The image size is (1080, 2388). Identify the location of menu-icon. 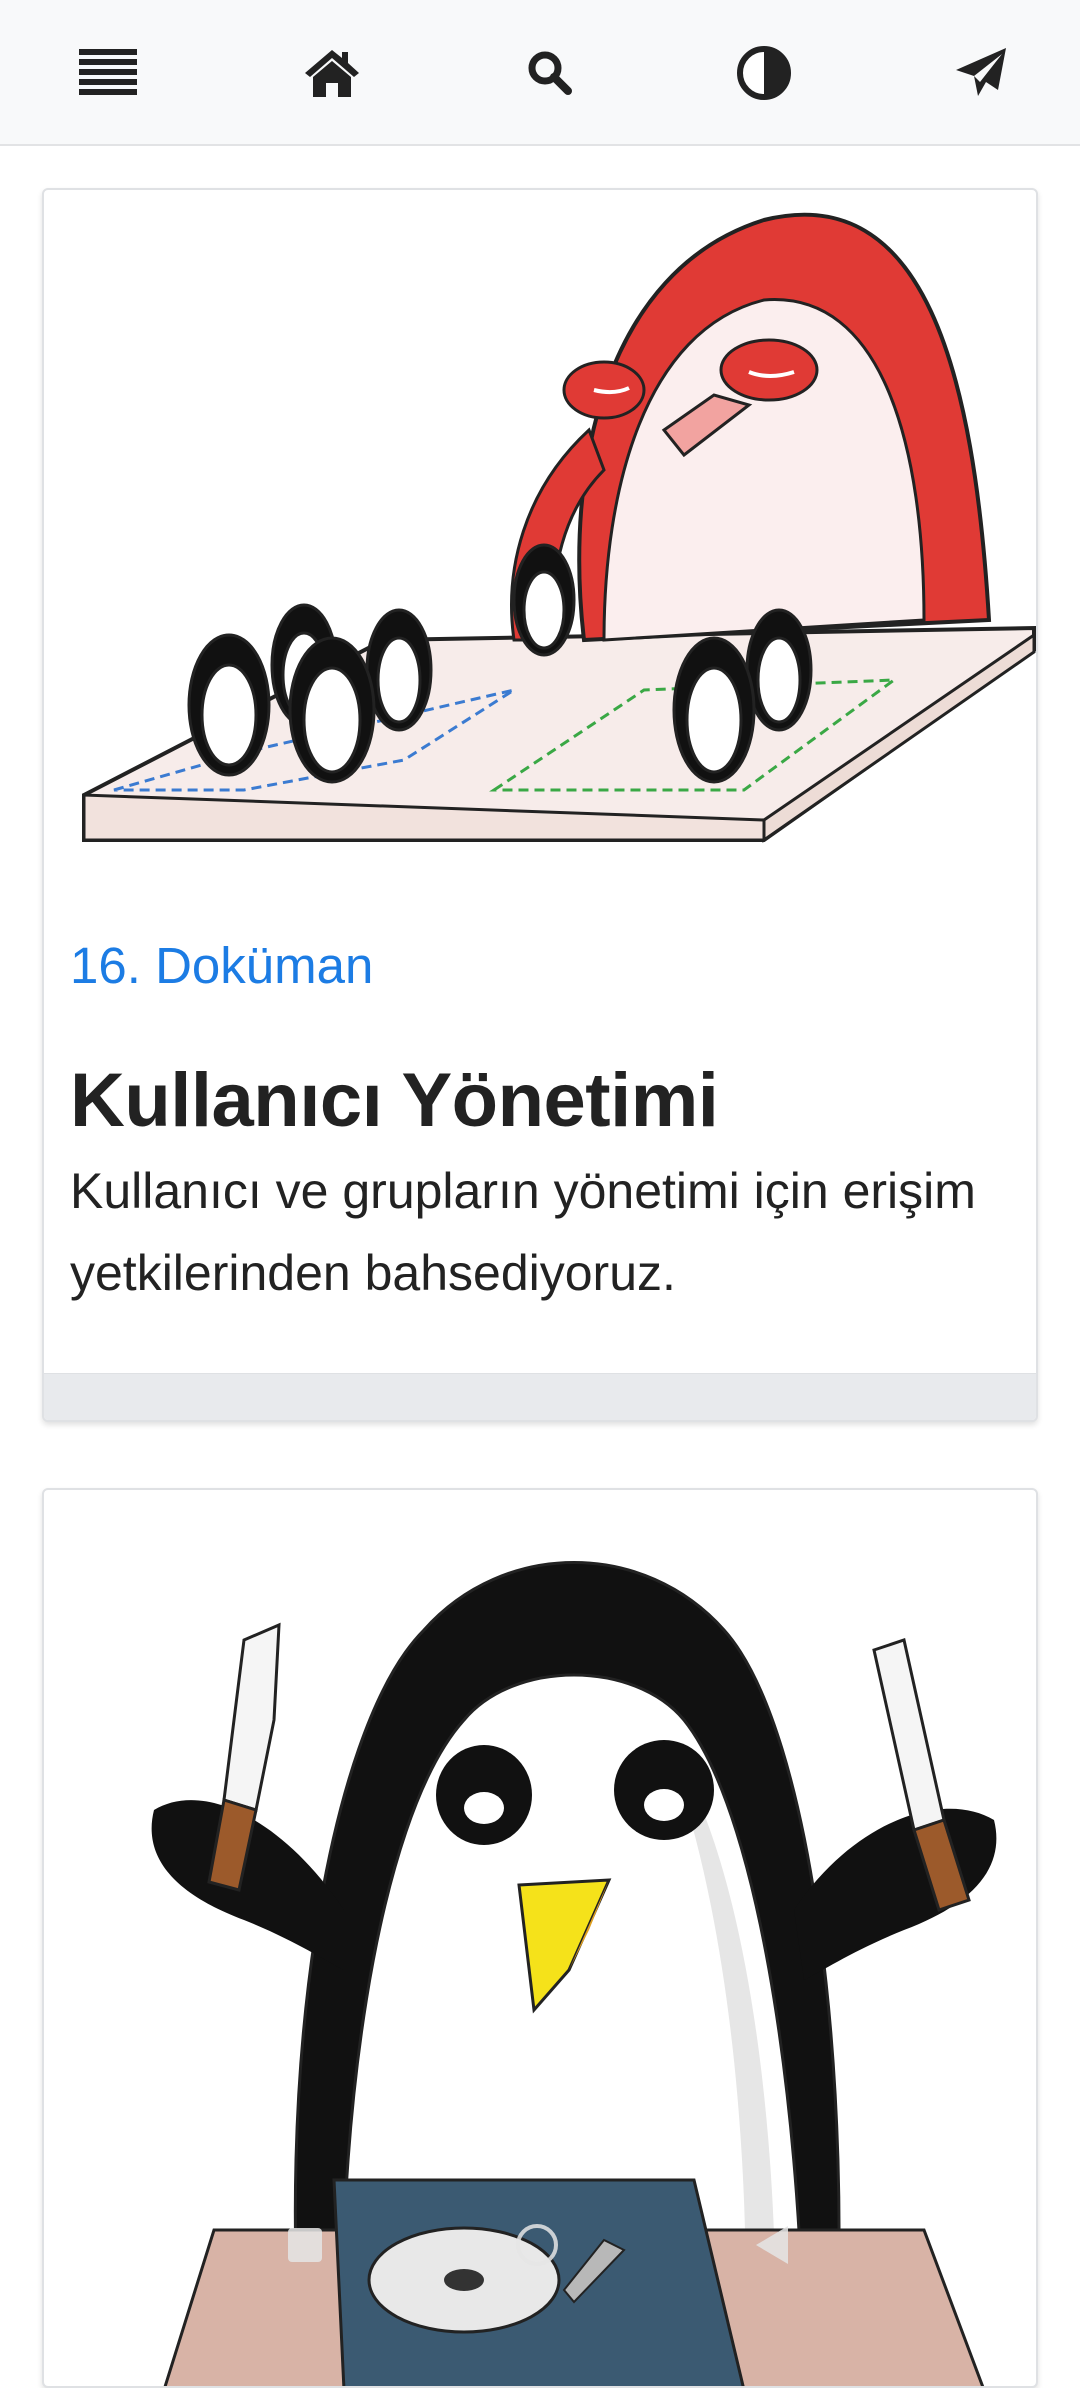
(108, 72).